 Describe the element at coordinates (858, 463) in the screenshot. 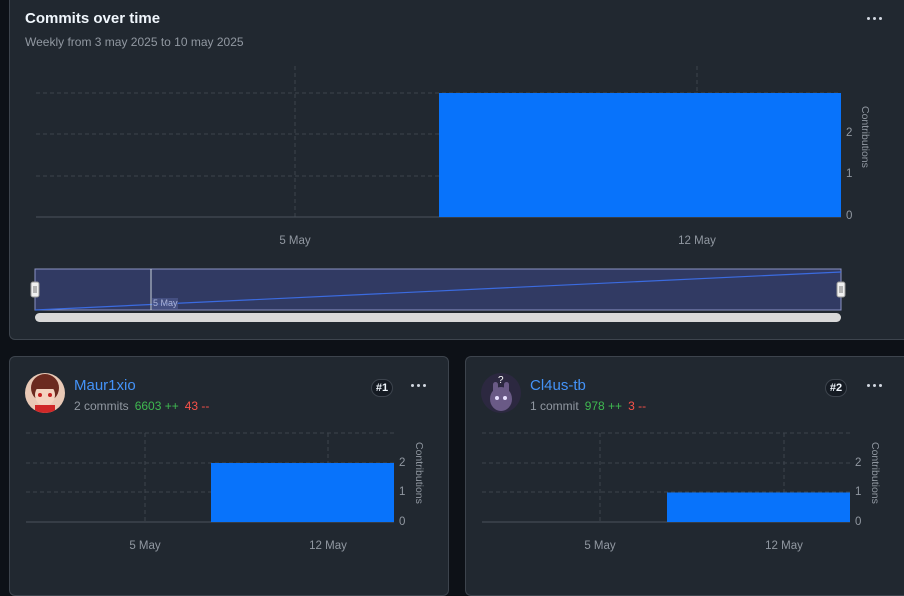

I see `card2-y-tick-2: 2` at that location.